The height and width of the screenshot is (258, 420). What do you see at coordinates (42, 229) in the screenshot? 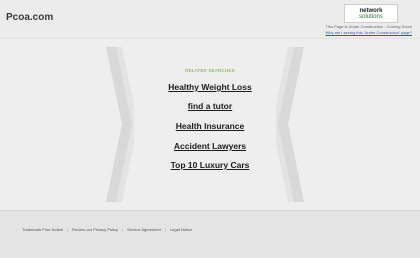
I see `footer-link-trademark: Trademark Free Notice` at bounding box center [42, 229].